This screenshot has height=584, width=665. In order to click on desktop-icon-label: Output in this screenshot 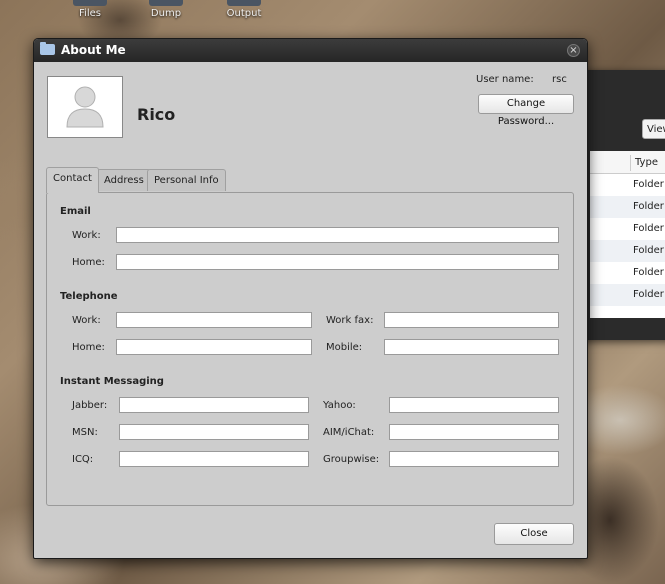, I will do `click(244, 13)`.